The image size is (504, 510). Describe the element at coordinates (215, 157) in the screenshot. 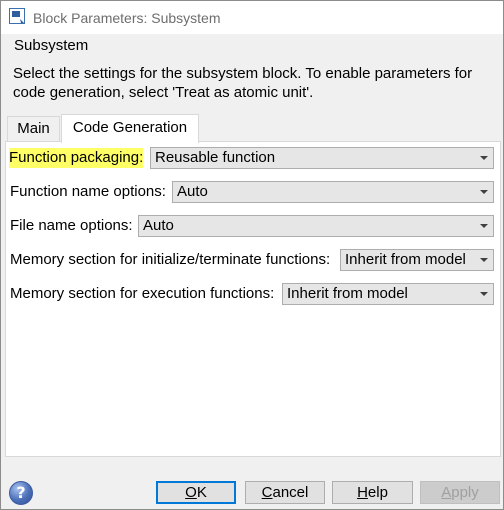

I see `function-packaging-value: Reusable function` at that location.